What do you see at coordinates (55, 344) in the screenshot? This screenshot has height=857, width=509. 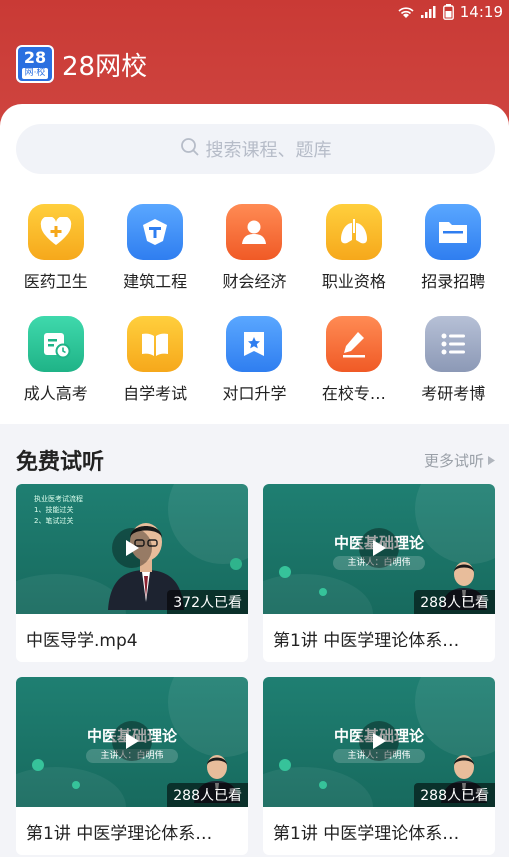 I see `calendar-icon` at bounding box center [55, 344].